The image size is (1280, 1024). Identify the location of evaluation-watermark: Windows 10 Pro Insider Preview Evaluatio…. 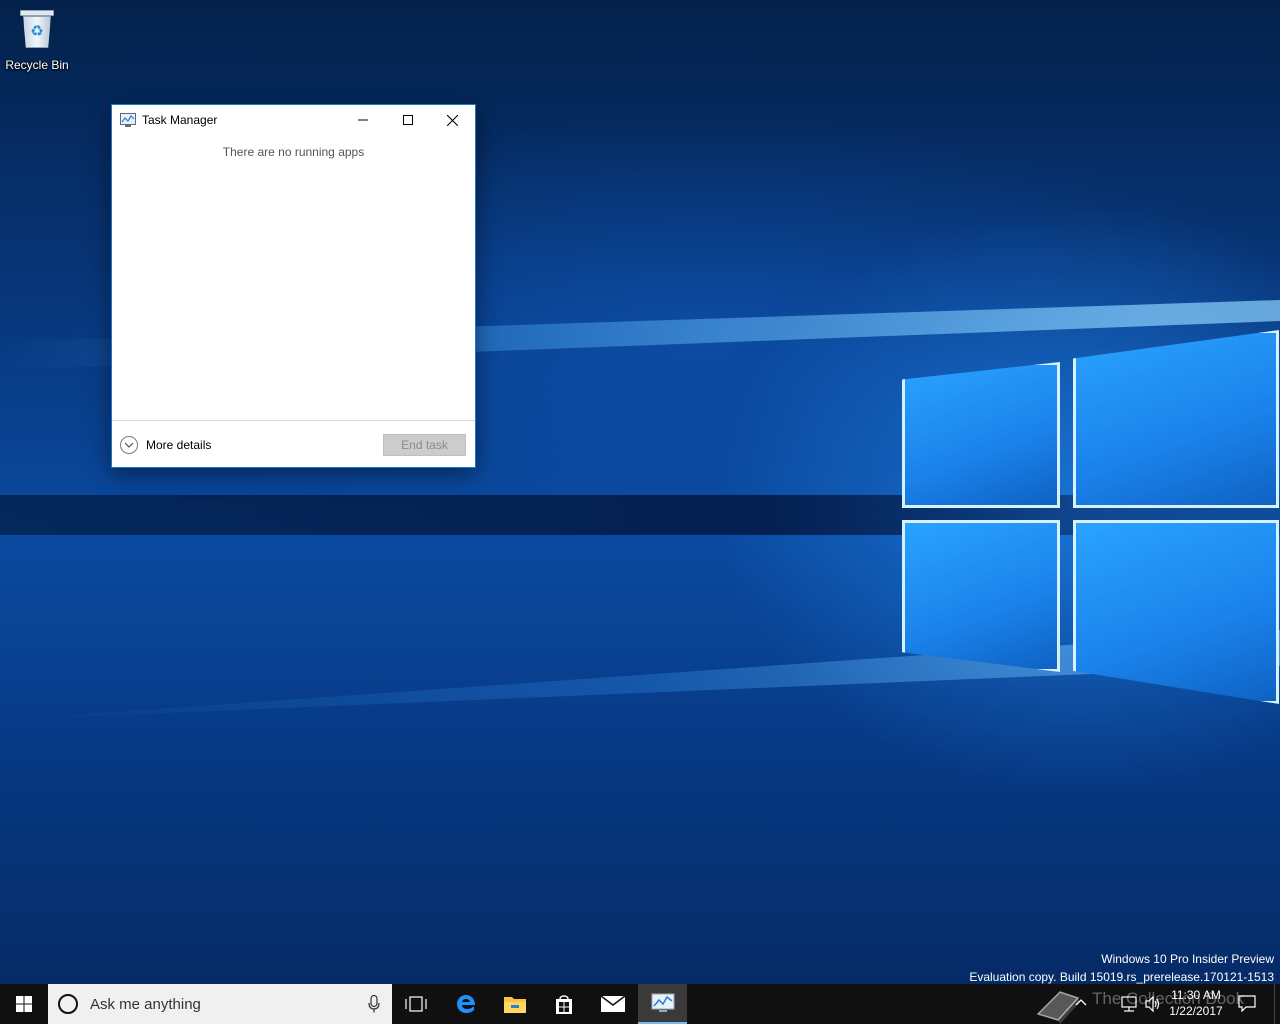
(1121, 967).